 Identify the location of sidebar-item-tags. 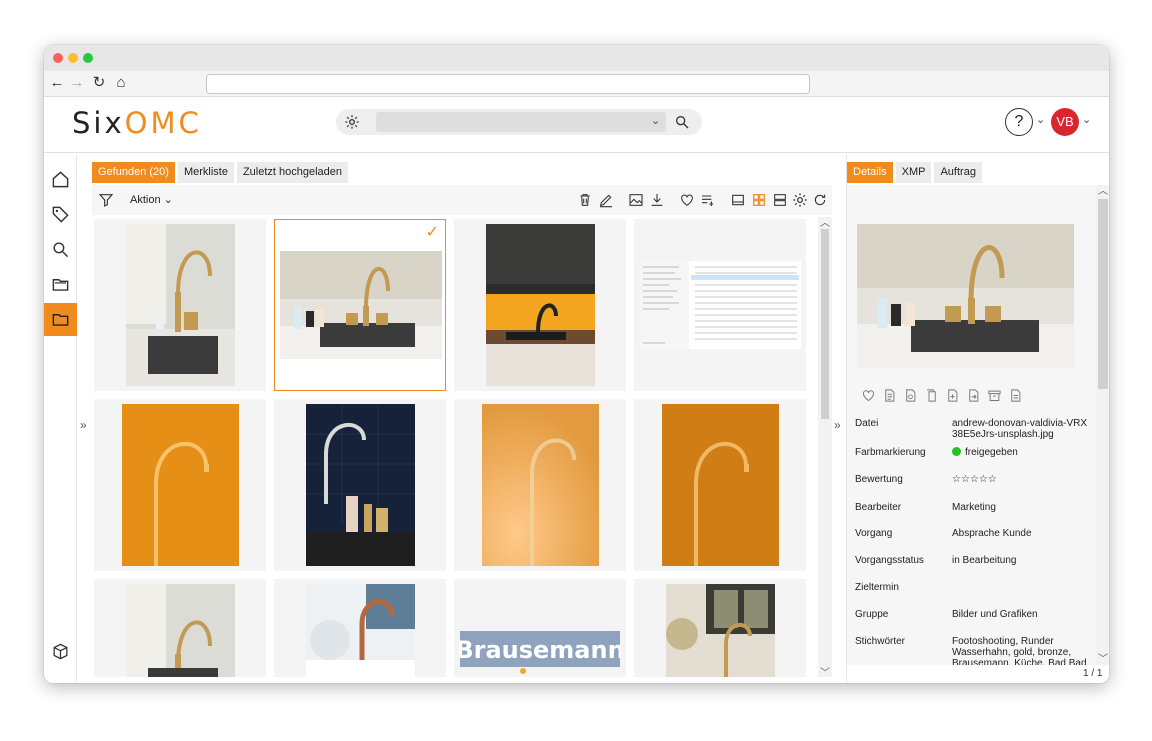
(60, 214).